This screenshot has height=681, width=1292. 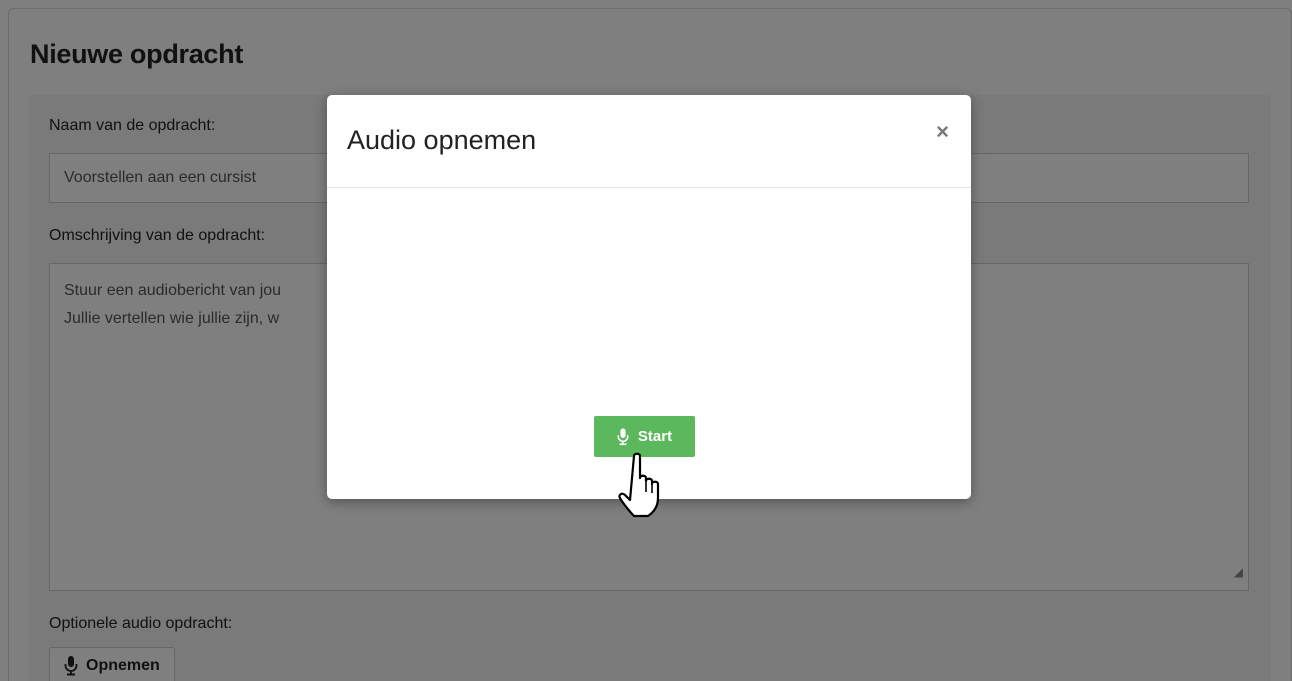 I want to click on close-icon: ×, so click(x=942, y=132).